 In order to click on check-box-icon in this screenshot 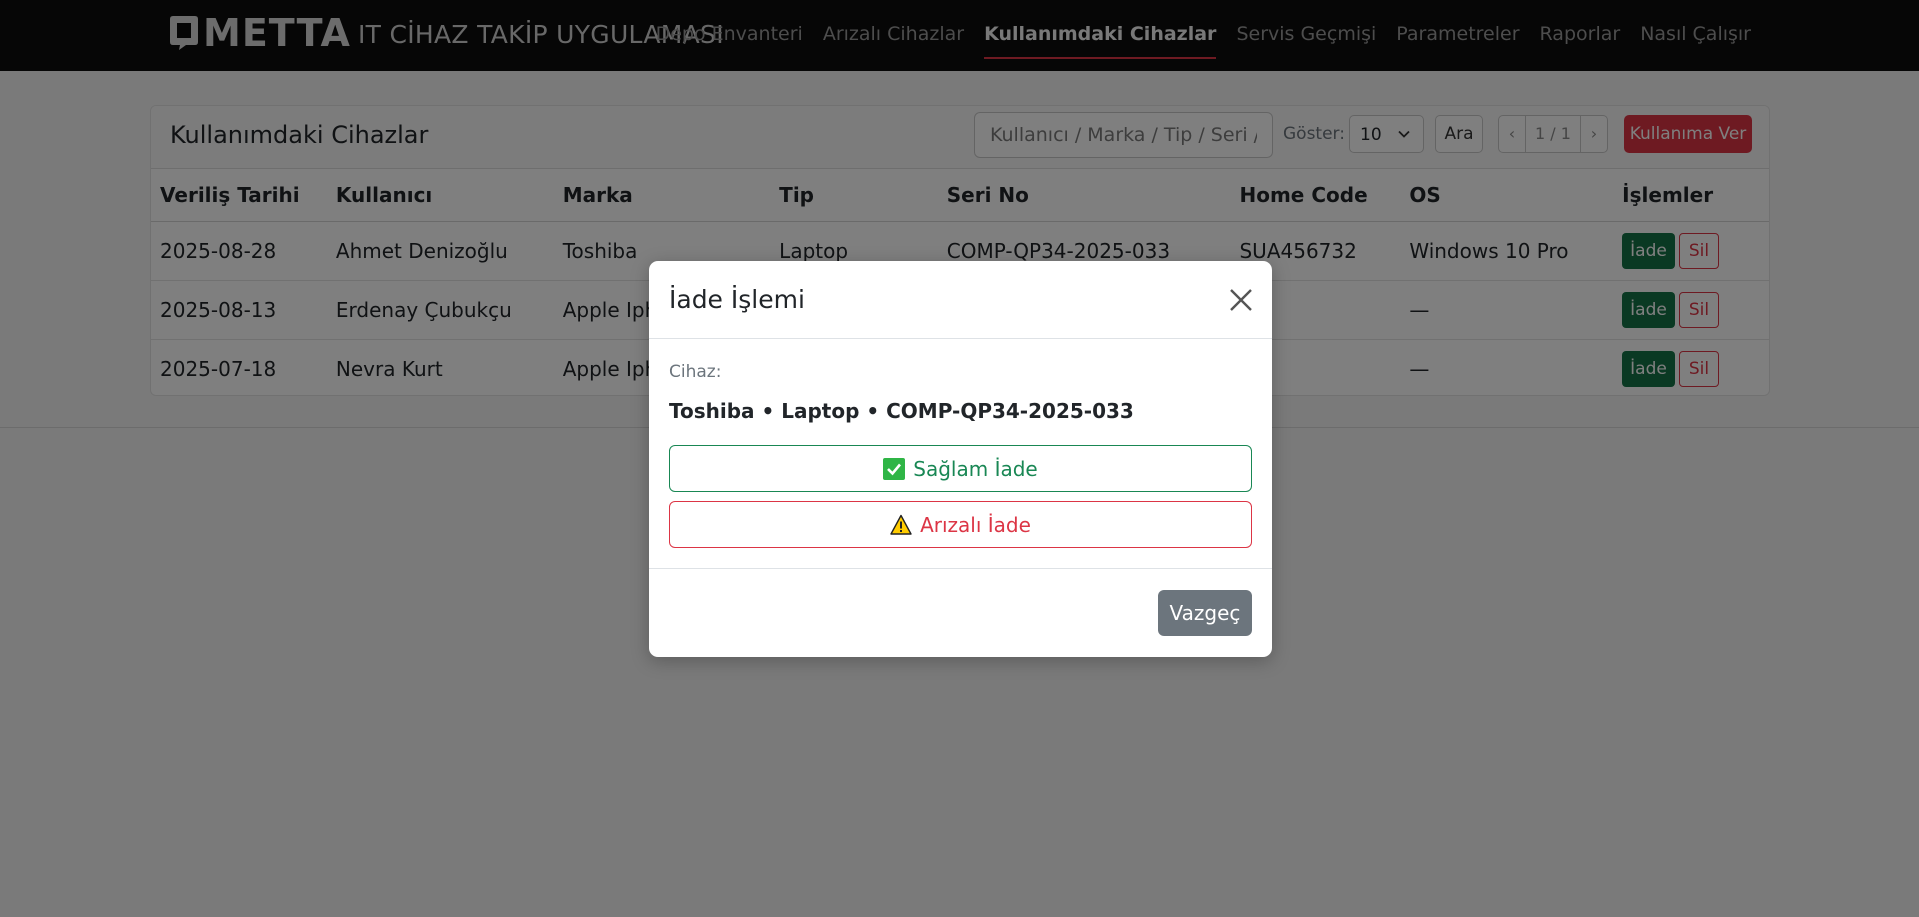, I will do `click(894, 468)`.